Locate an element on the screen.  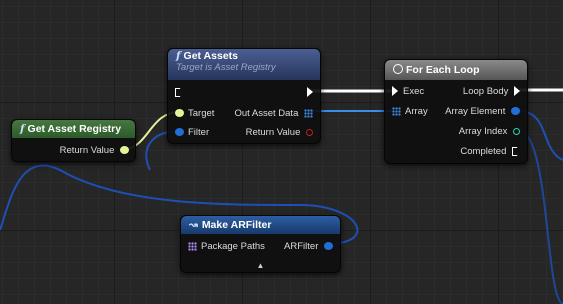
bool-pin-icon is located at coordinates (309, 132).